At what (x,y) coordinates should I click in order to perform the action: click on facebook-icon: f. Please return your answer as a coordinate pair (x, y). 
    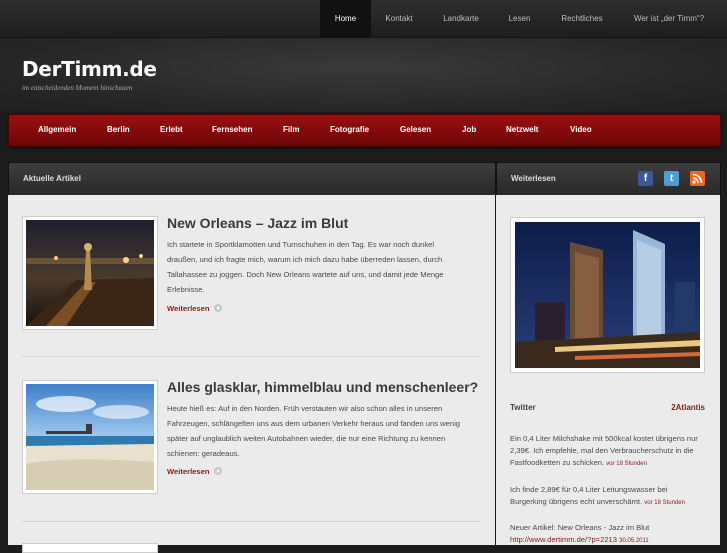
    Looking at the image, I should click on (645, 178).